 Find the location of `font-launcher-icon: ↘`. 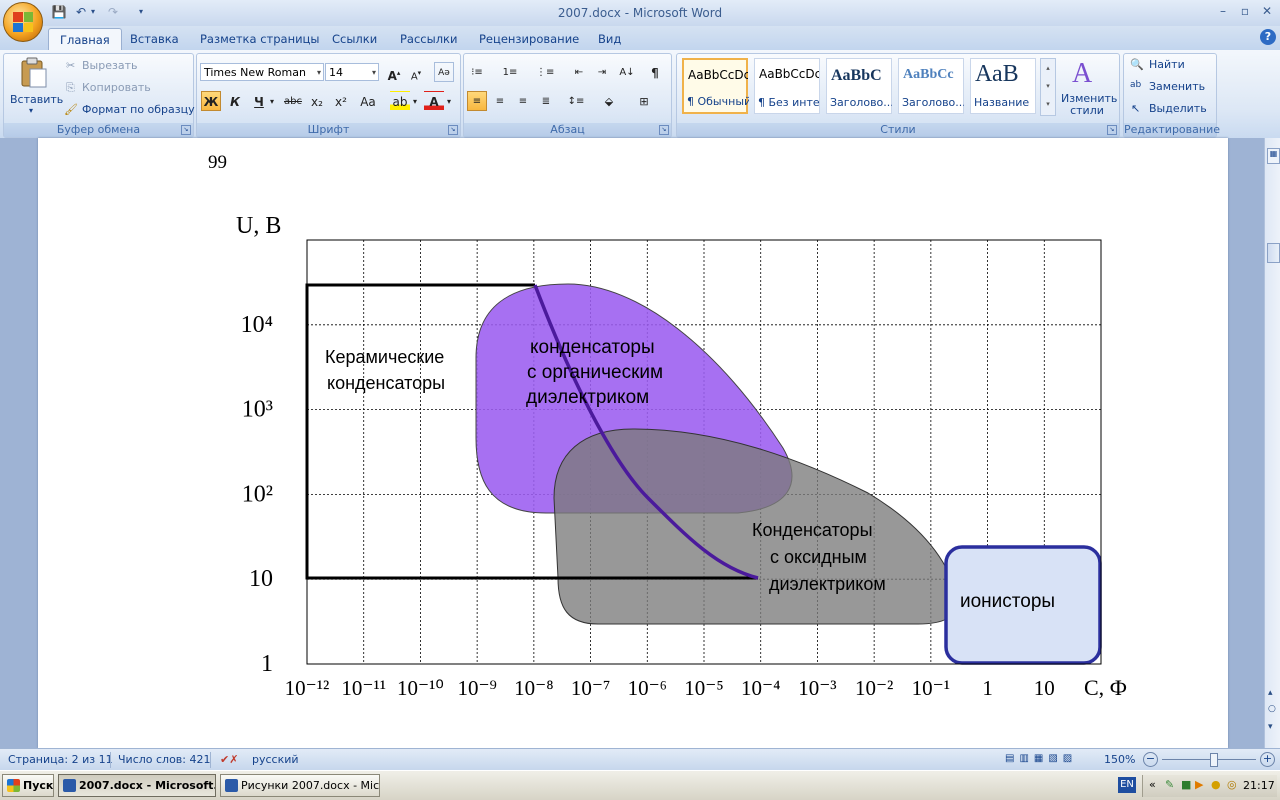

font-launcher-icon: ↘ is located at coordinates (453, 130).